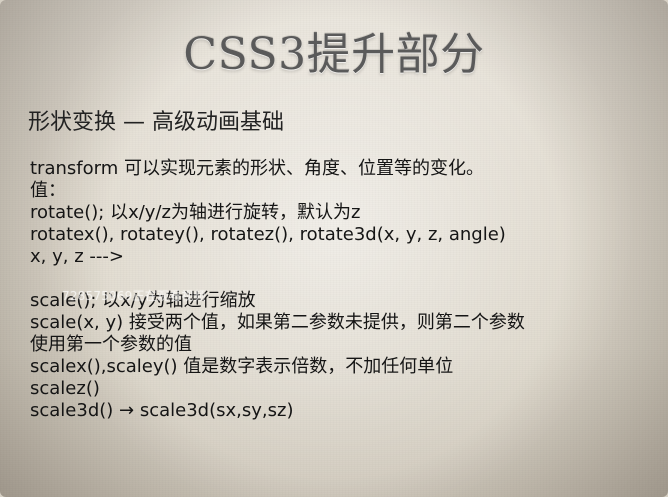 This screenshot has height=497, width=668. I want to click on slide-title: CSS3提升部分, so click(334, 54).